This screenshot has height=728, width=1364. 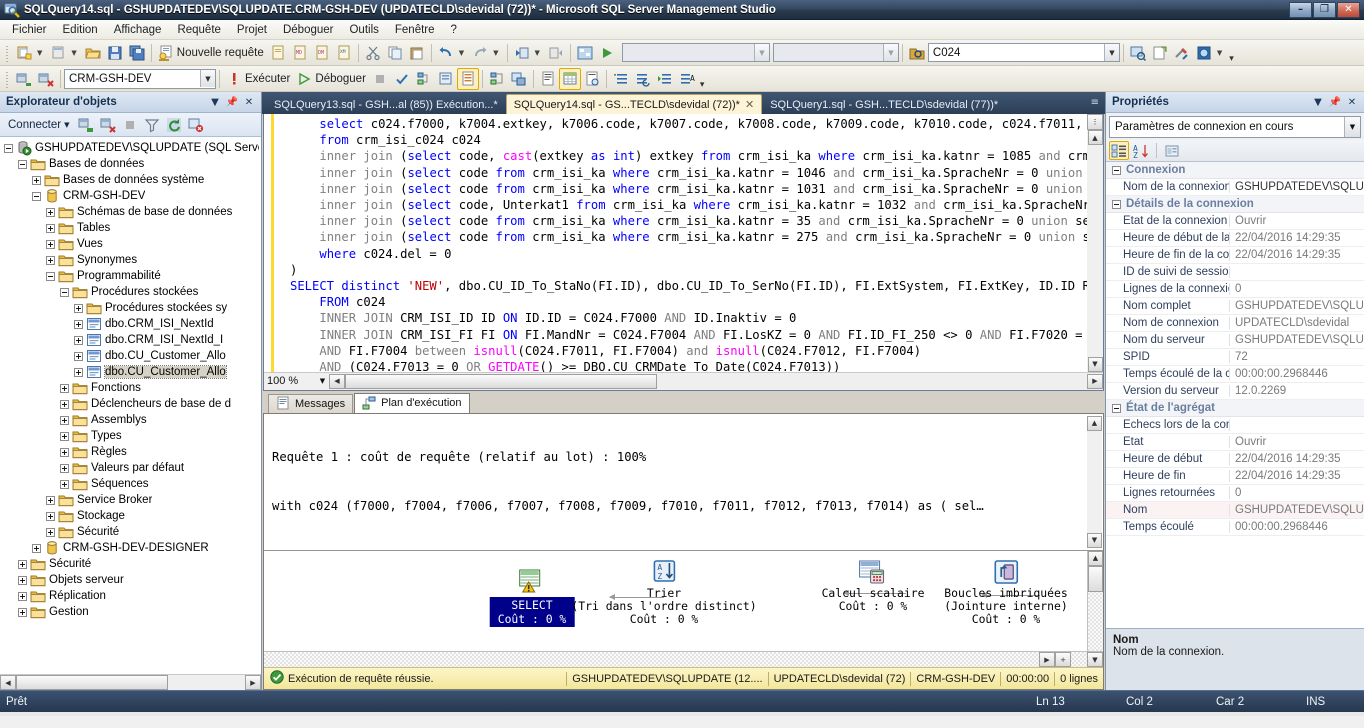 I want to click on property-row: État Ouvrir, so click(x=1235, y=442).